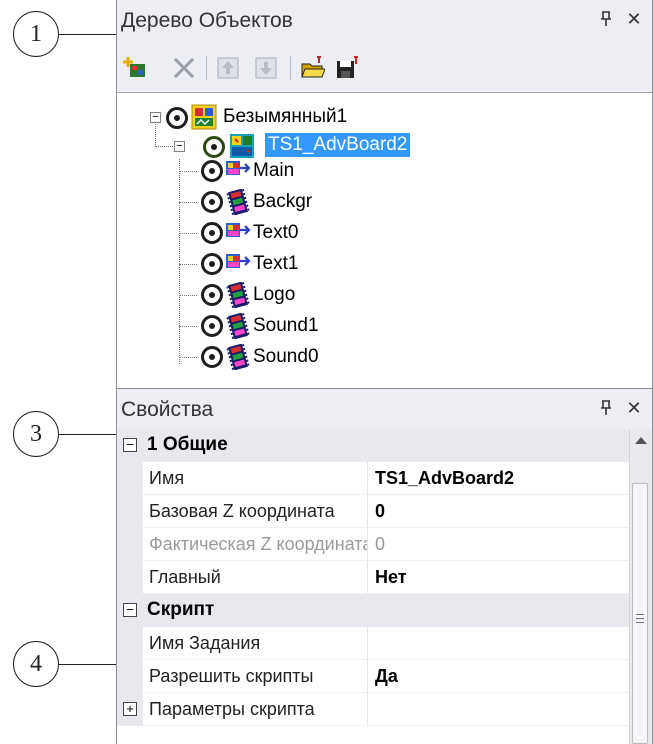 This screenshot has width=653, height=744. Describe the element at coordinates (184, 68) in the screenshot. I see `delete-icon` at that location.